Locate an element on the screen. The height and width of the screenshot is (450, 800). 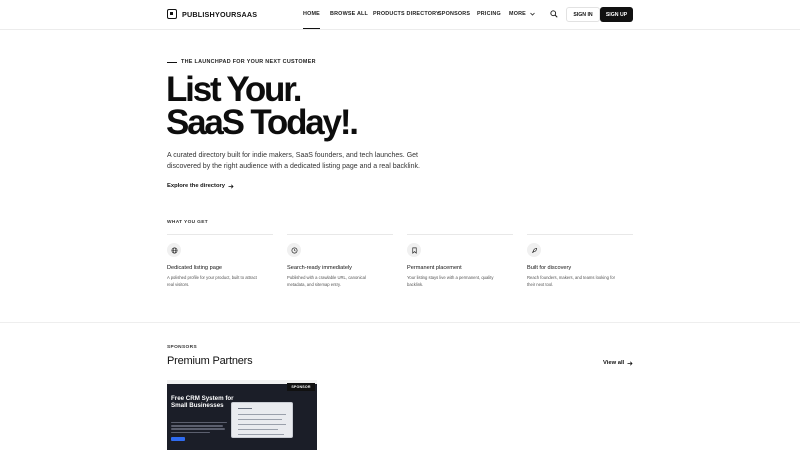
feature-title: Permanent placement is located at coordinates (434, 268).